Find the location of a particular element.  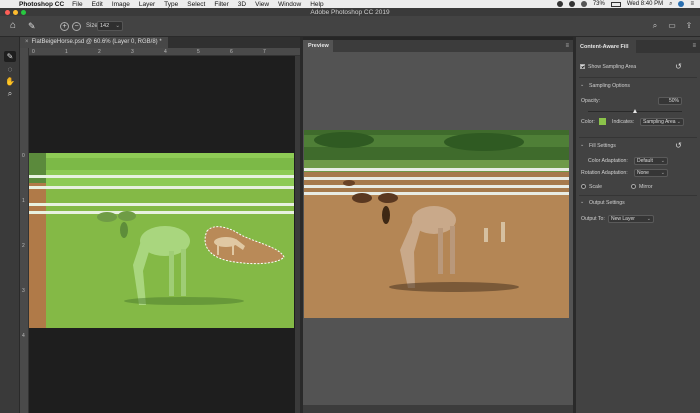

show-sampling-area-label: Show Sampling Area is located at coordinates (612, 67).